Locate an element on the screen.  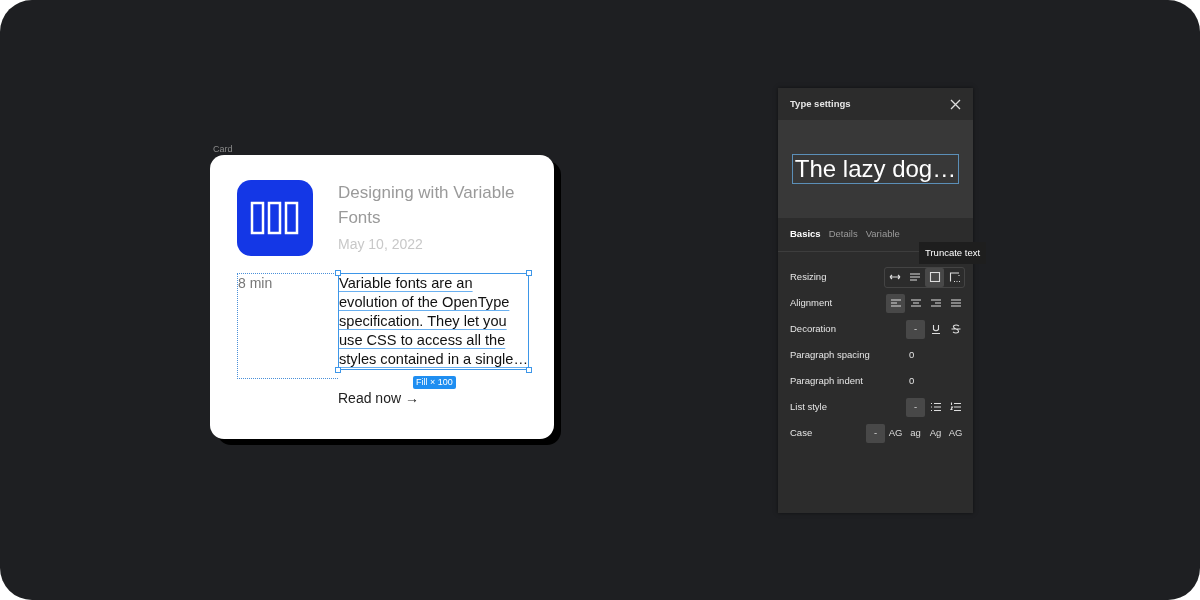
setting-label: List style is located at coordinates (808, 406).